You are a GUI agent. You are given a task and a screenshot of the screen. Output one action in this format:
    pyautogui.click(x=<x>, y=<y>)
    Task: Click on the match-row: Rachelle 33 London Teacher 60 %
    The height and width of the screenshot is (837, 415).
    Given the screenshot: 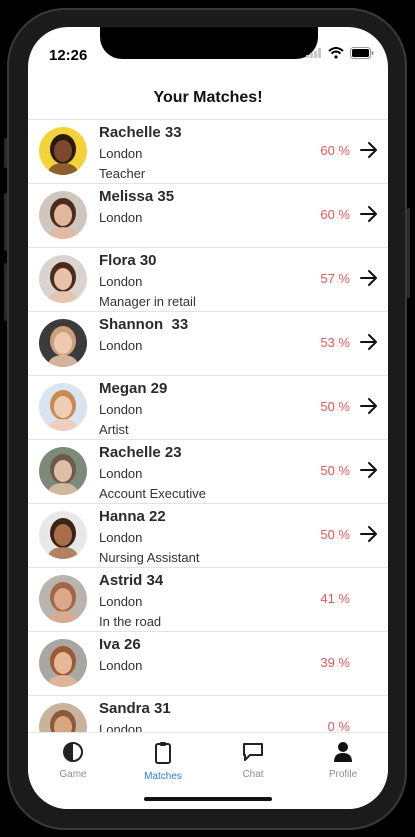 What is the action you would take?
    pyautogui.click(x=208, y=152)
    